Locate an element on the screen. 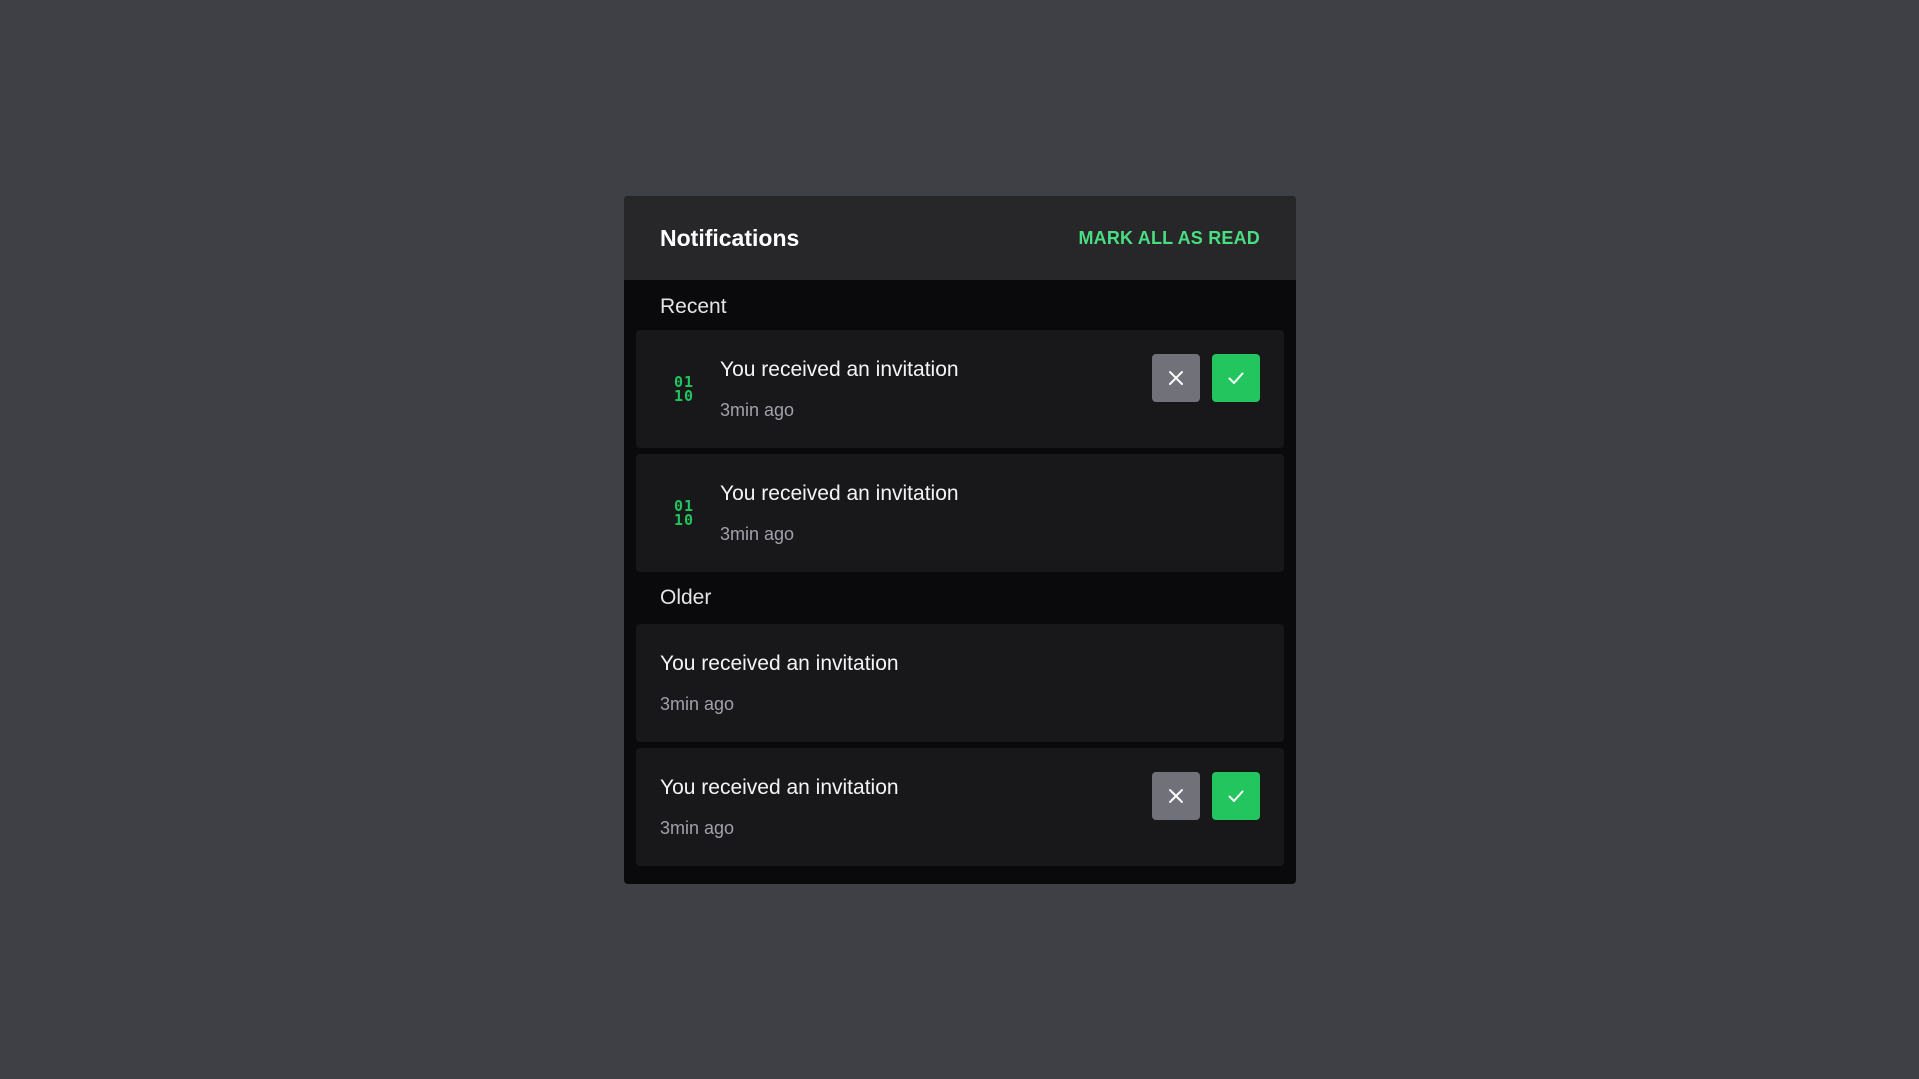  section-label-recent: Recent is located at coordinates (693, 306).